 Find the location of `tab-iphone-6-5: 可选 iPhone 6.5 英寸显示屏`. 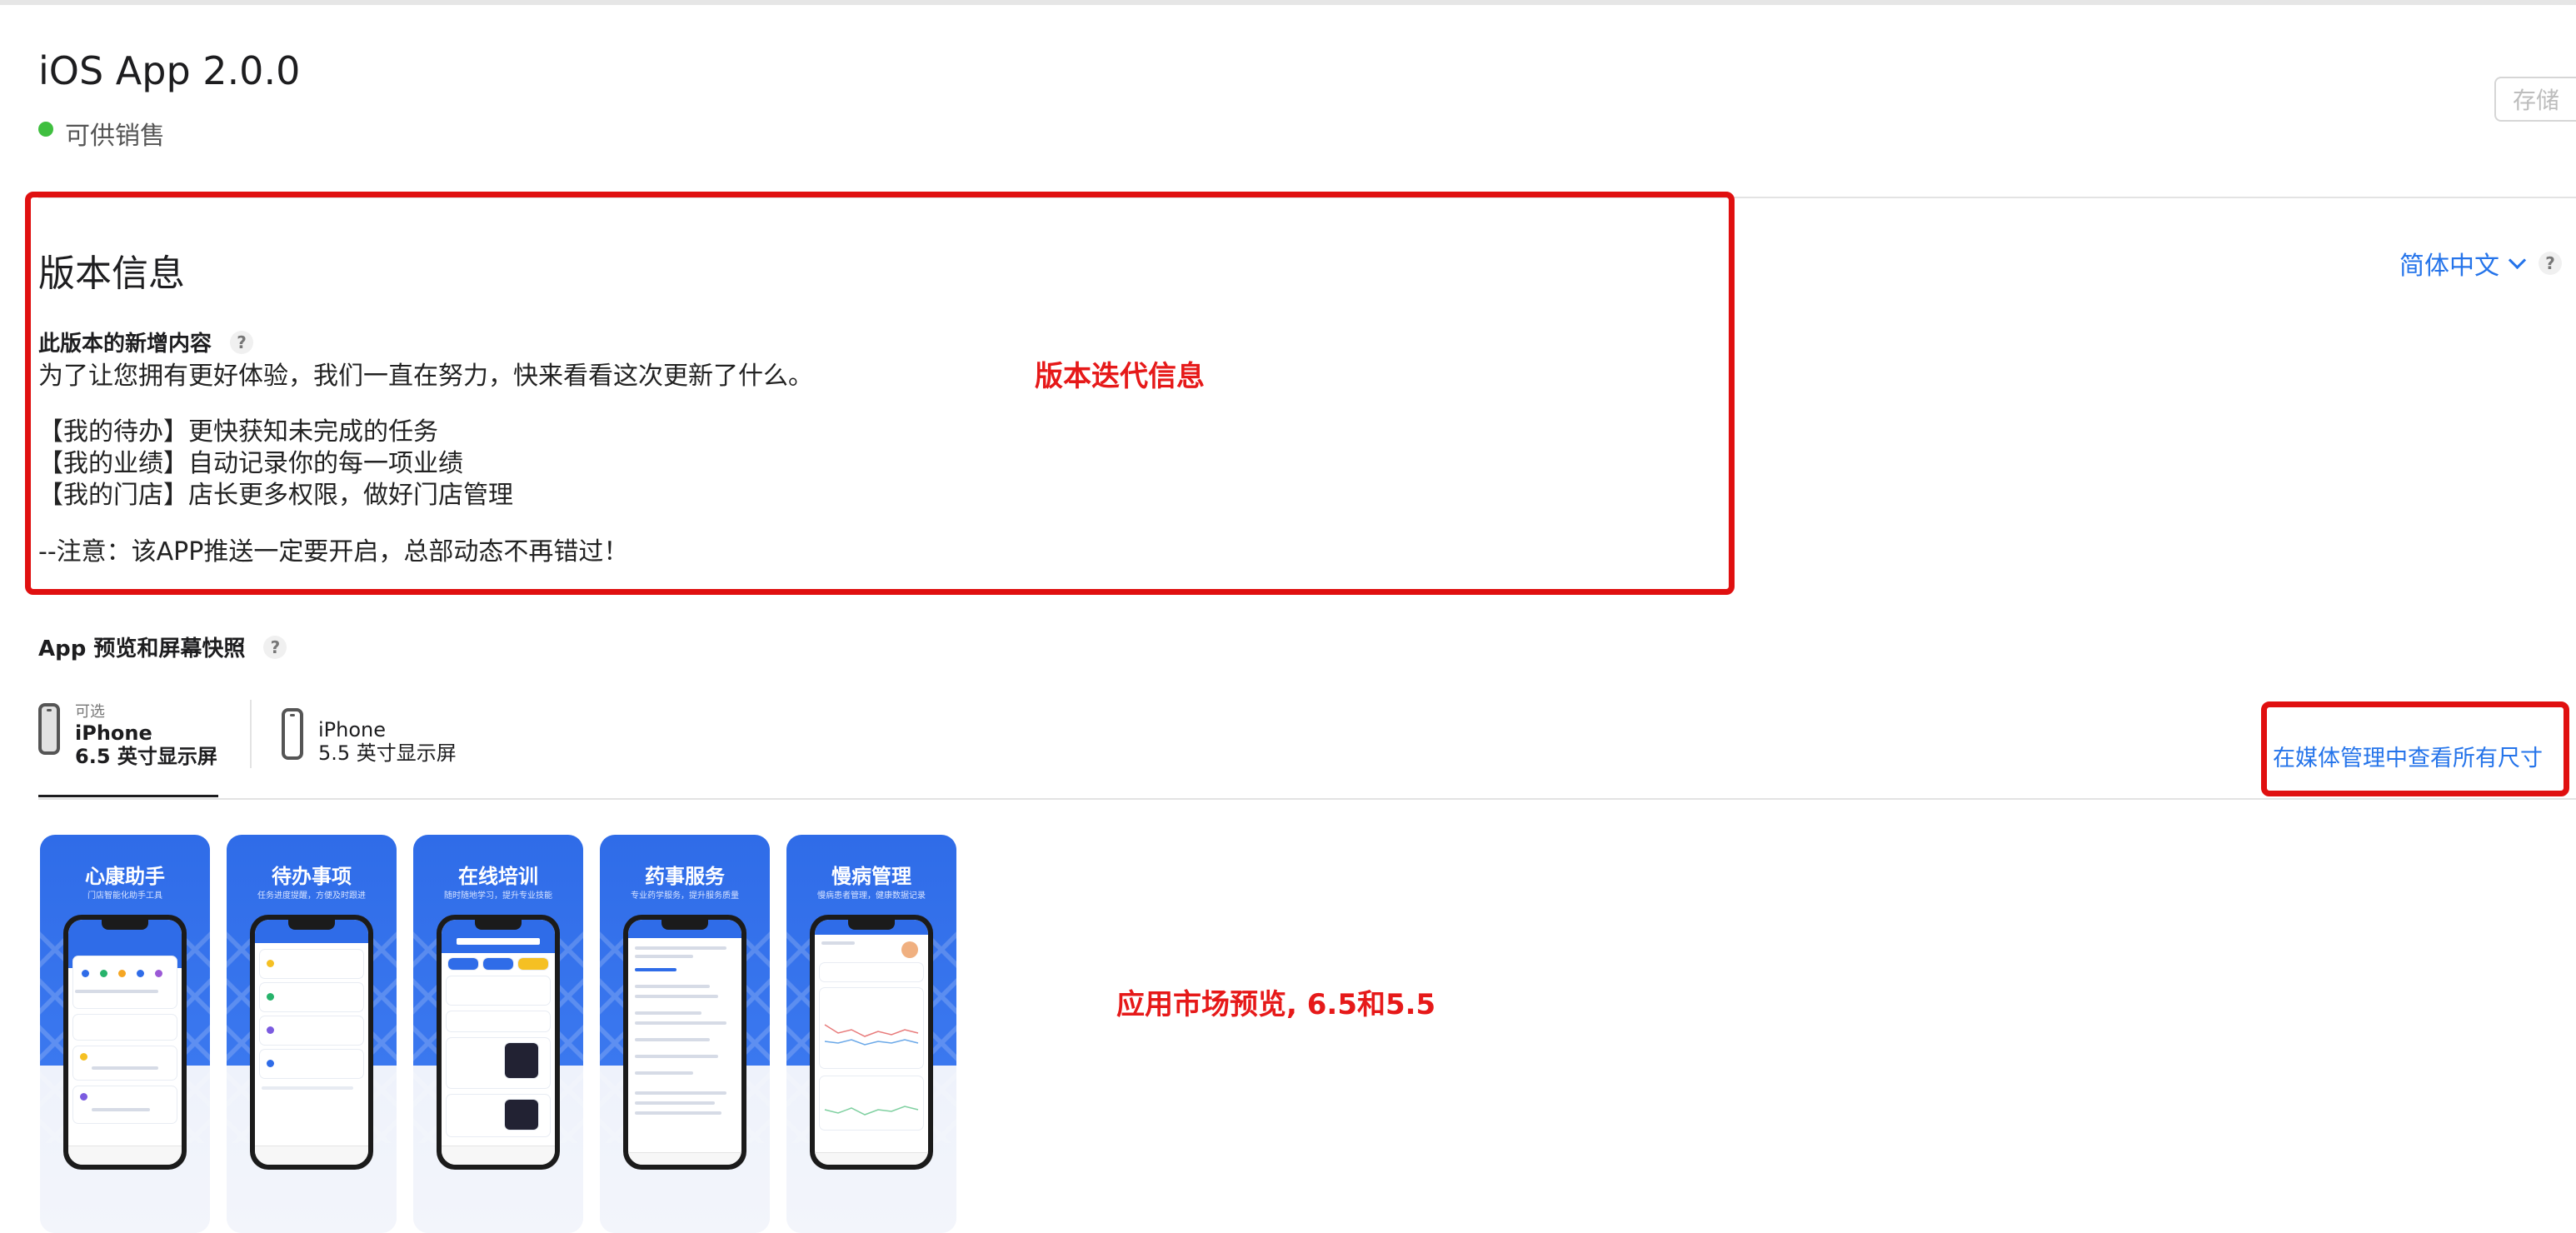

tab-iphone-6-5: 可选 iPhone 6.5 英寸显示屏 is located at coordinates (127, 735).